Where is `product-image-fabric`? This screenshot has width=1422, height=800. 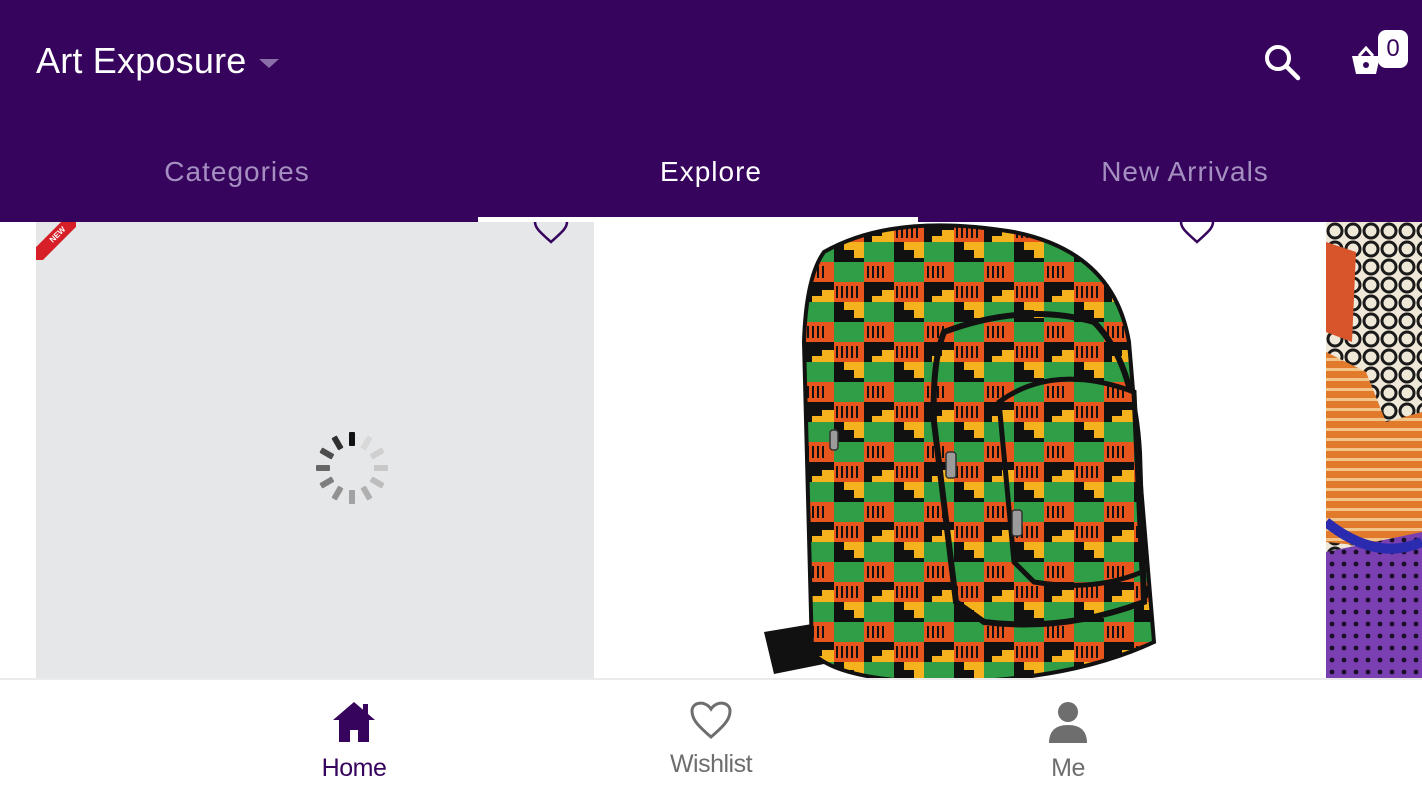 product-image-fabric is located at coordinates (1374, 450).